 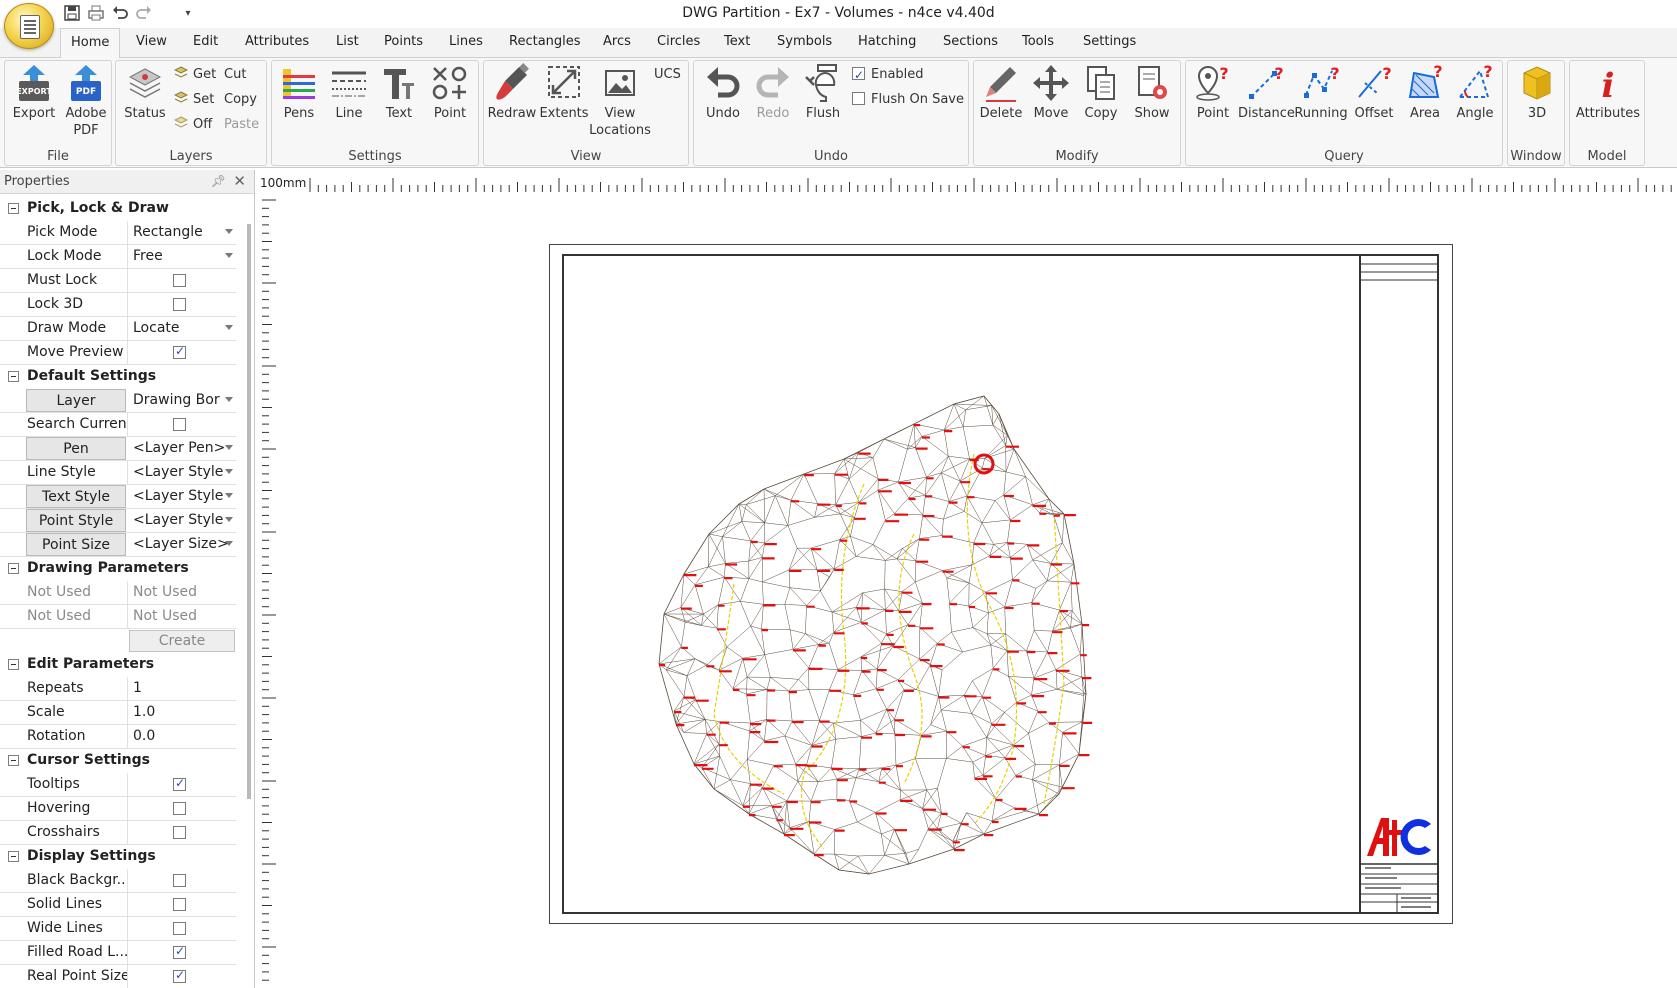 I want to click on attributes-button: i Attributes, so click(x=1608, y=92).